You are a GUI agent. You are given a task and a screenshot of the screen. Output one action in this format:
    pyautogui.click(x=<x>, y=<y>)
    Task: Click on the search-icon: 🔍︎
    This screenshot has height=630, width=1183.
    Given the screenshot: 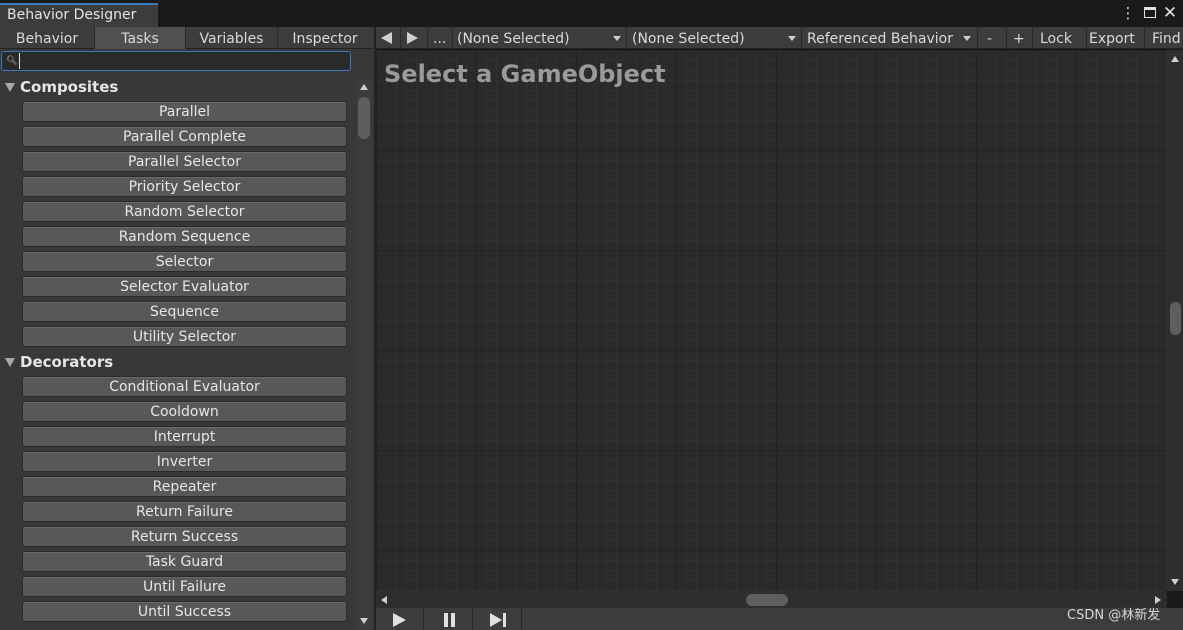 What is the action you would take?
    pyautogui.click(x=12, y=61)
    